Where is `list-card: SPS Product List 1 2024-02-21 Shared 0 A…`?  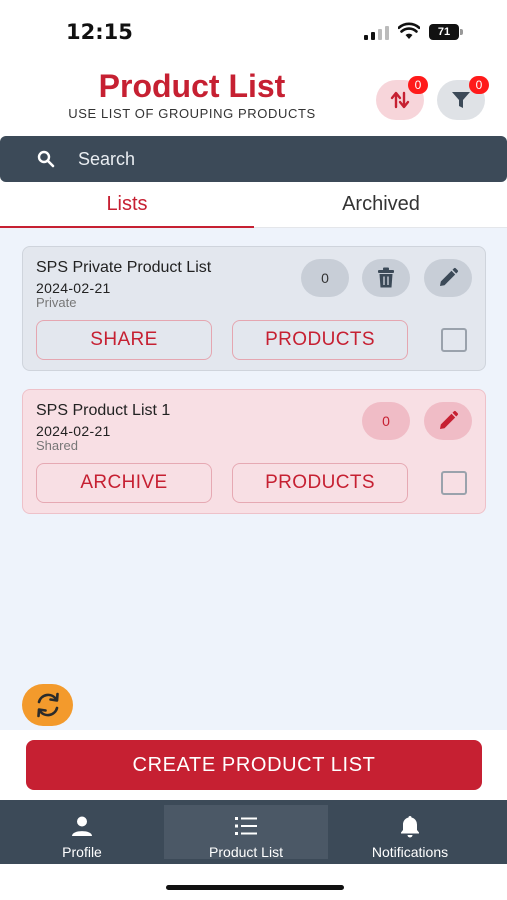 list-card: SPS Product List 1 2024-02-21 Shared 0 A… is located at coordinates (254, 451).